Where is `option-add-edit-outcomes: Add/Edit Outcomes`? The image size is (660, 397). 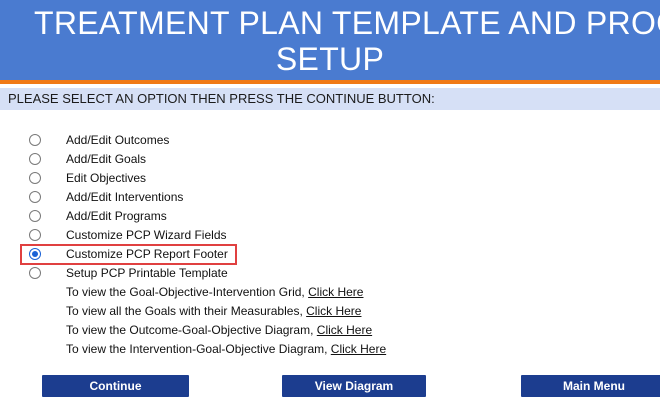 option-add-edit-outcomes: Add/Edit Outcomes is located at coordinates (330, 140).